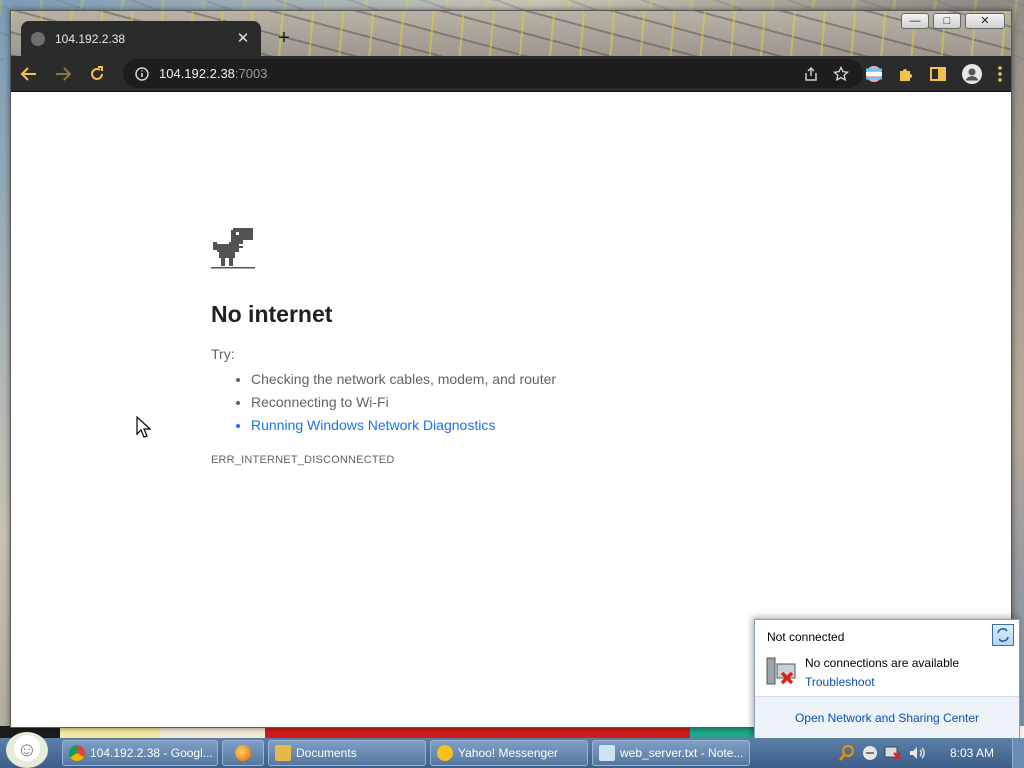 This screenshot has width=1024, height=768. I want to click on disconnected-network-icon, so click(781, 671).